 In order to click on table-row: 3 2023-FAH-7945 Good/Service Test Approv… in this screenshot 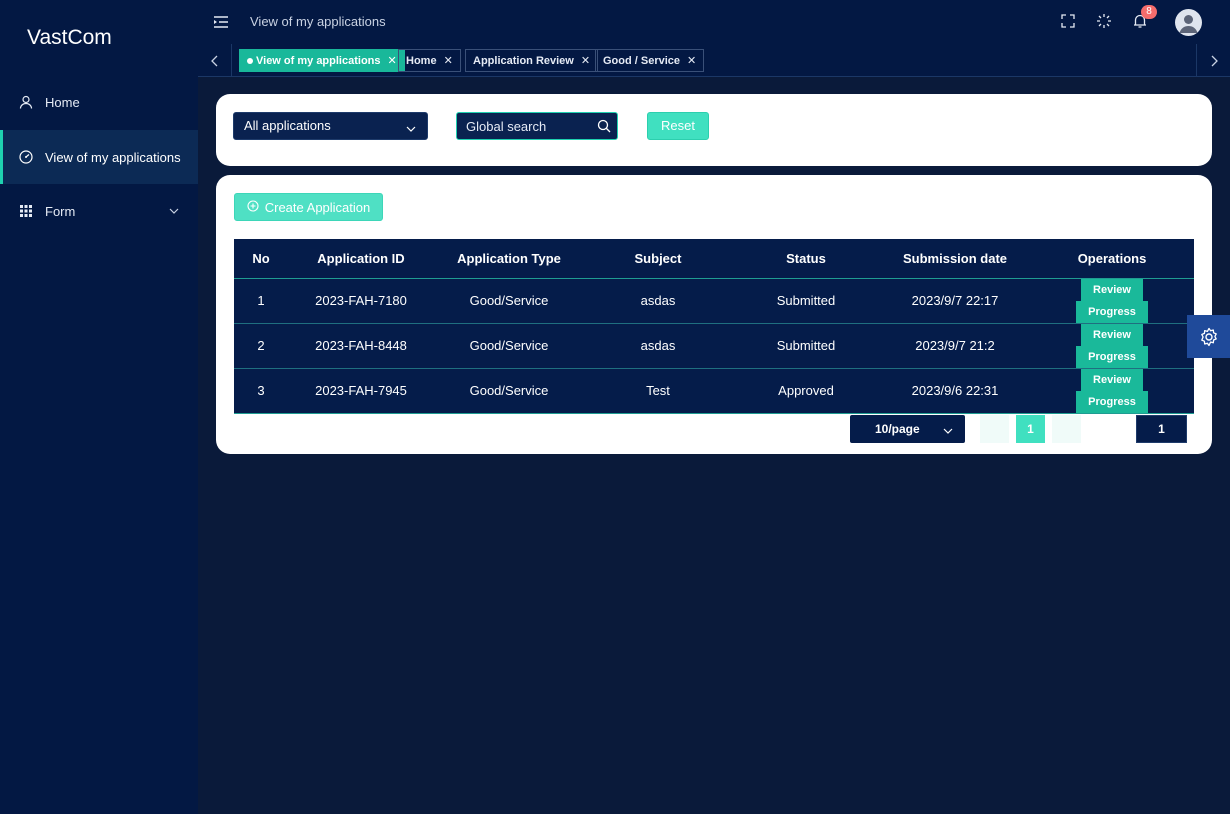, I will do `click(714, 391)`.